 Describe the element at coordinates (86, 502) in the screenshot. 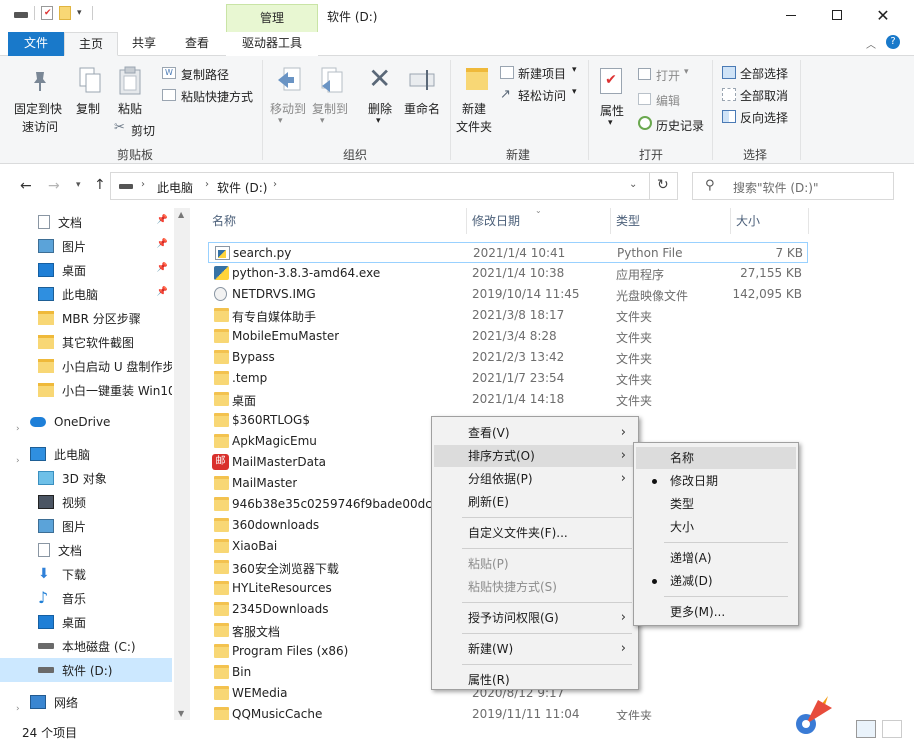

I see `nav-item: 视频` at that location.